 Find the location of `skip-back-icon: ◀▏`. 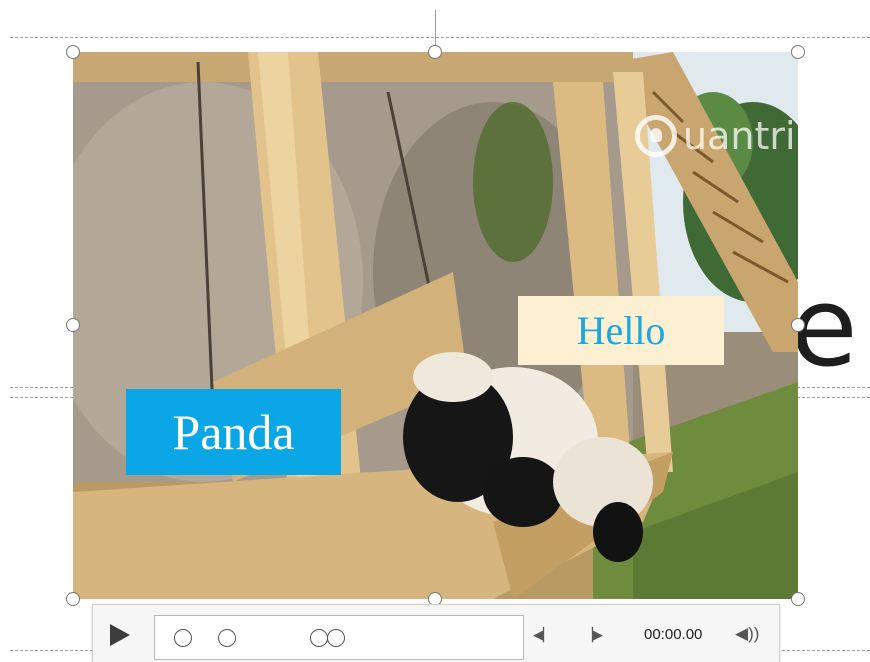

skip-back-icon: ◀▏ is located at coordinates (543, 635).